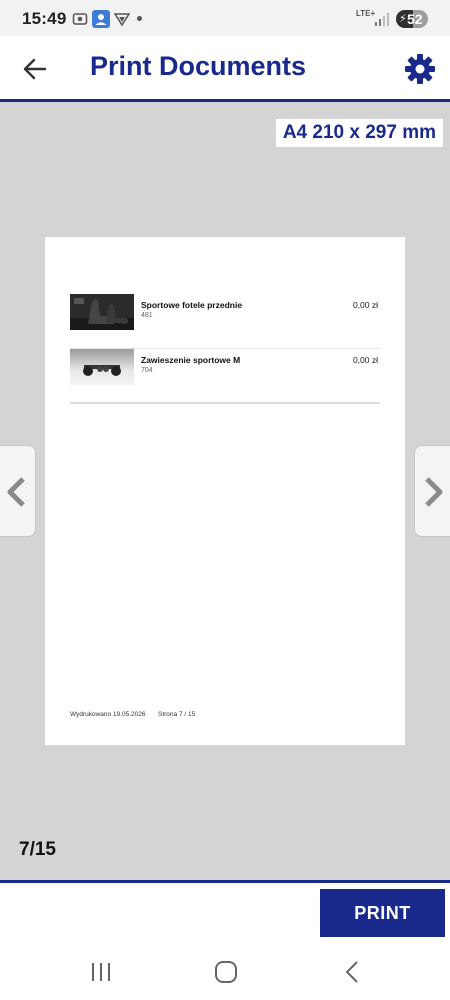 The height and width of the screenshot is (1000, 450). I want to click on seat-thumbnail, so click(102, 312).